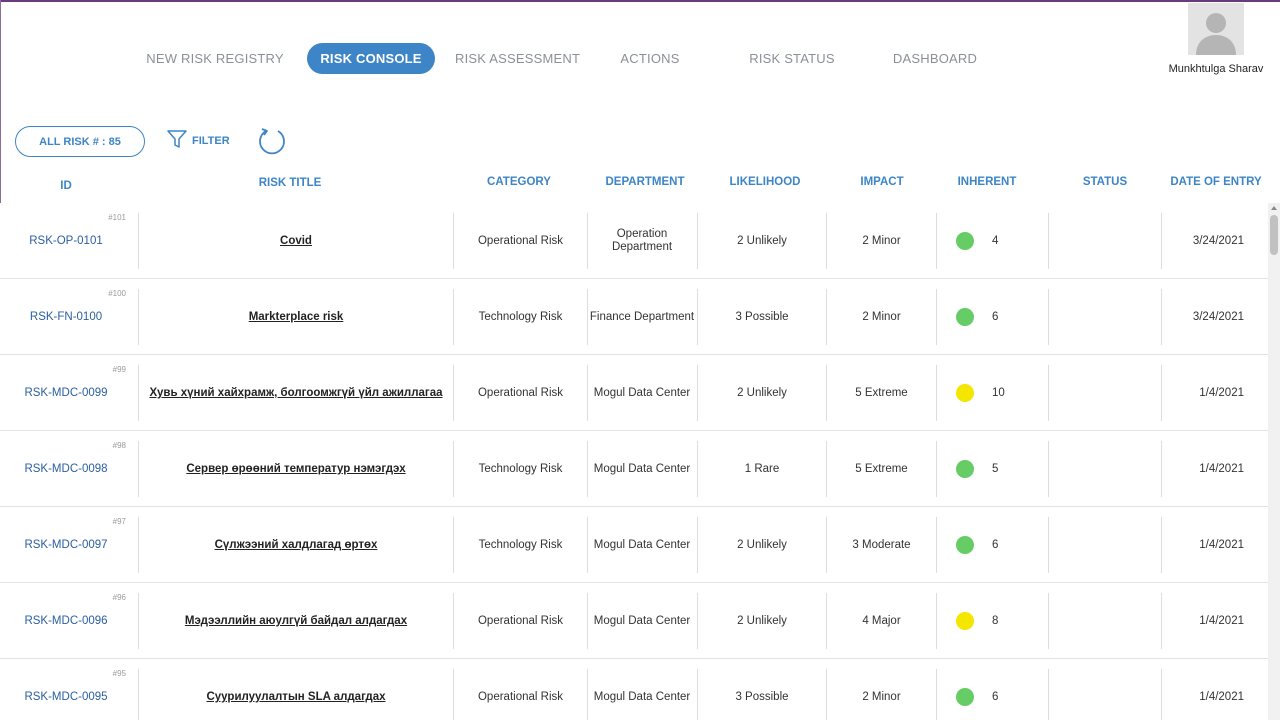 Image resolution: width=1280 pixels, height=720 pixels. I want to click on funnel-icon, so click(177, 141).